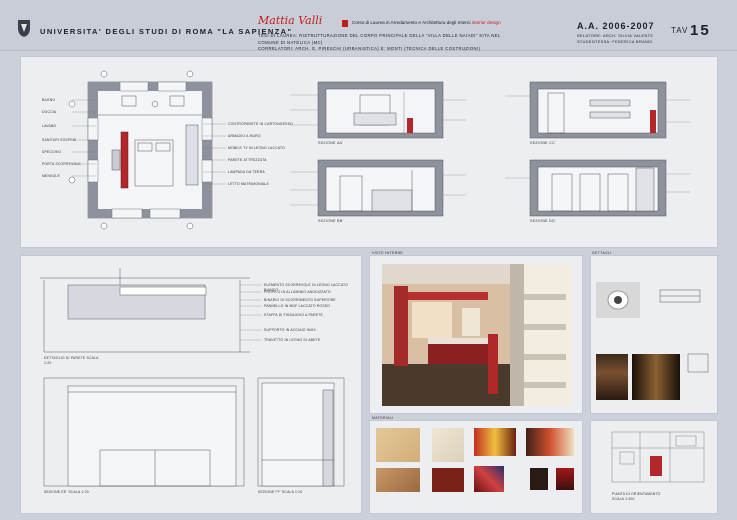 This screenshot has height=520, width=737. I want to click on plan-annot: DOCCIA, so click(49, 112).